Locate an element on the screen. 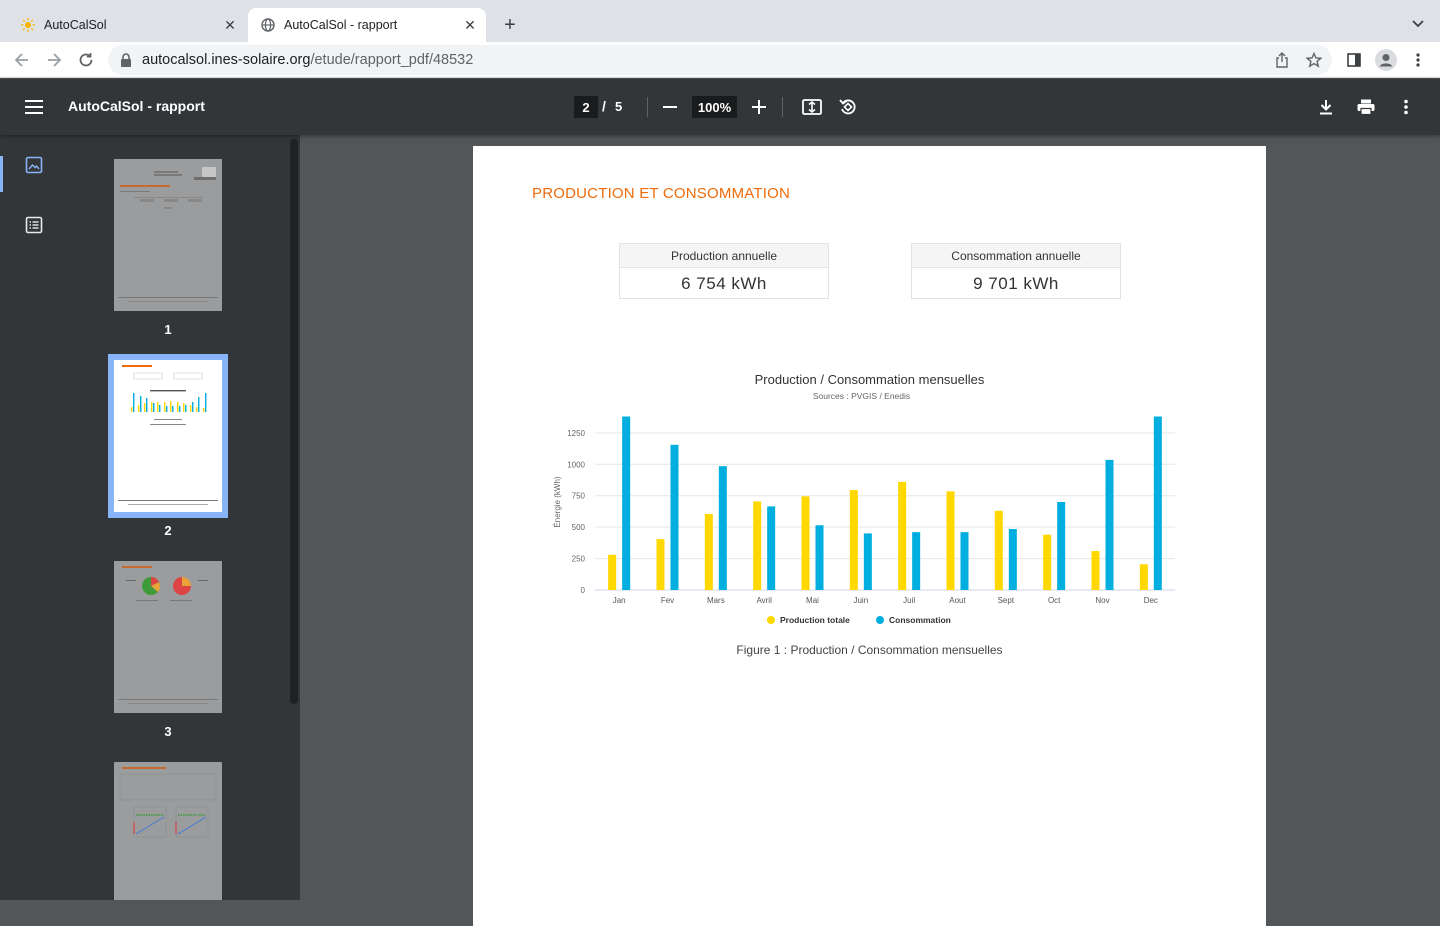  more-options-icon is located at coordinates (1406, 107).